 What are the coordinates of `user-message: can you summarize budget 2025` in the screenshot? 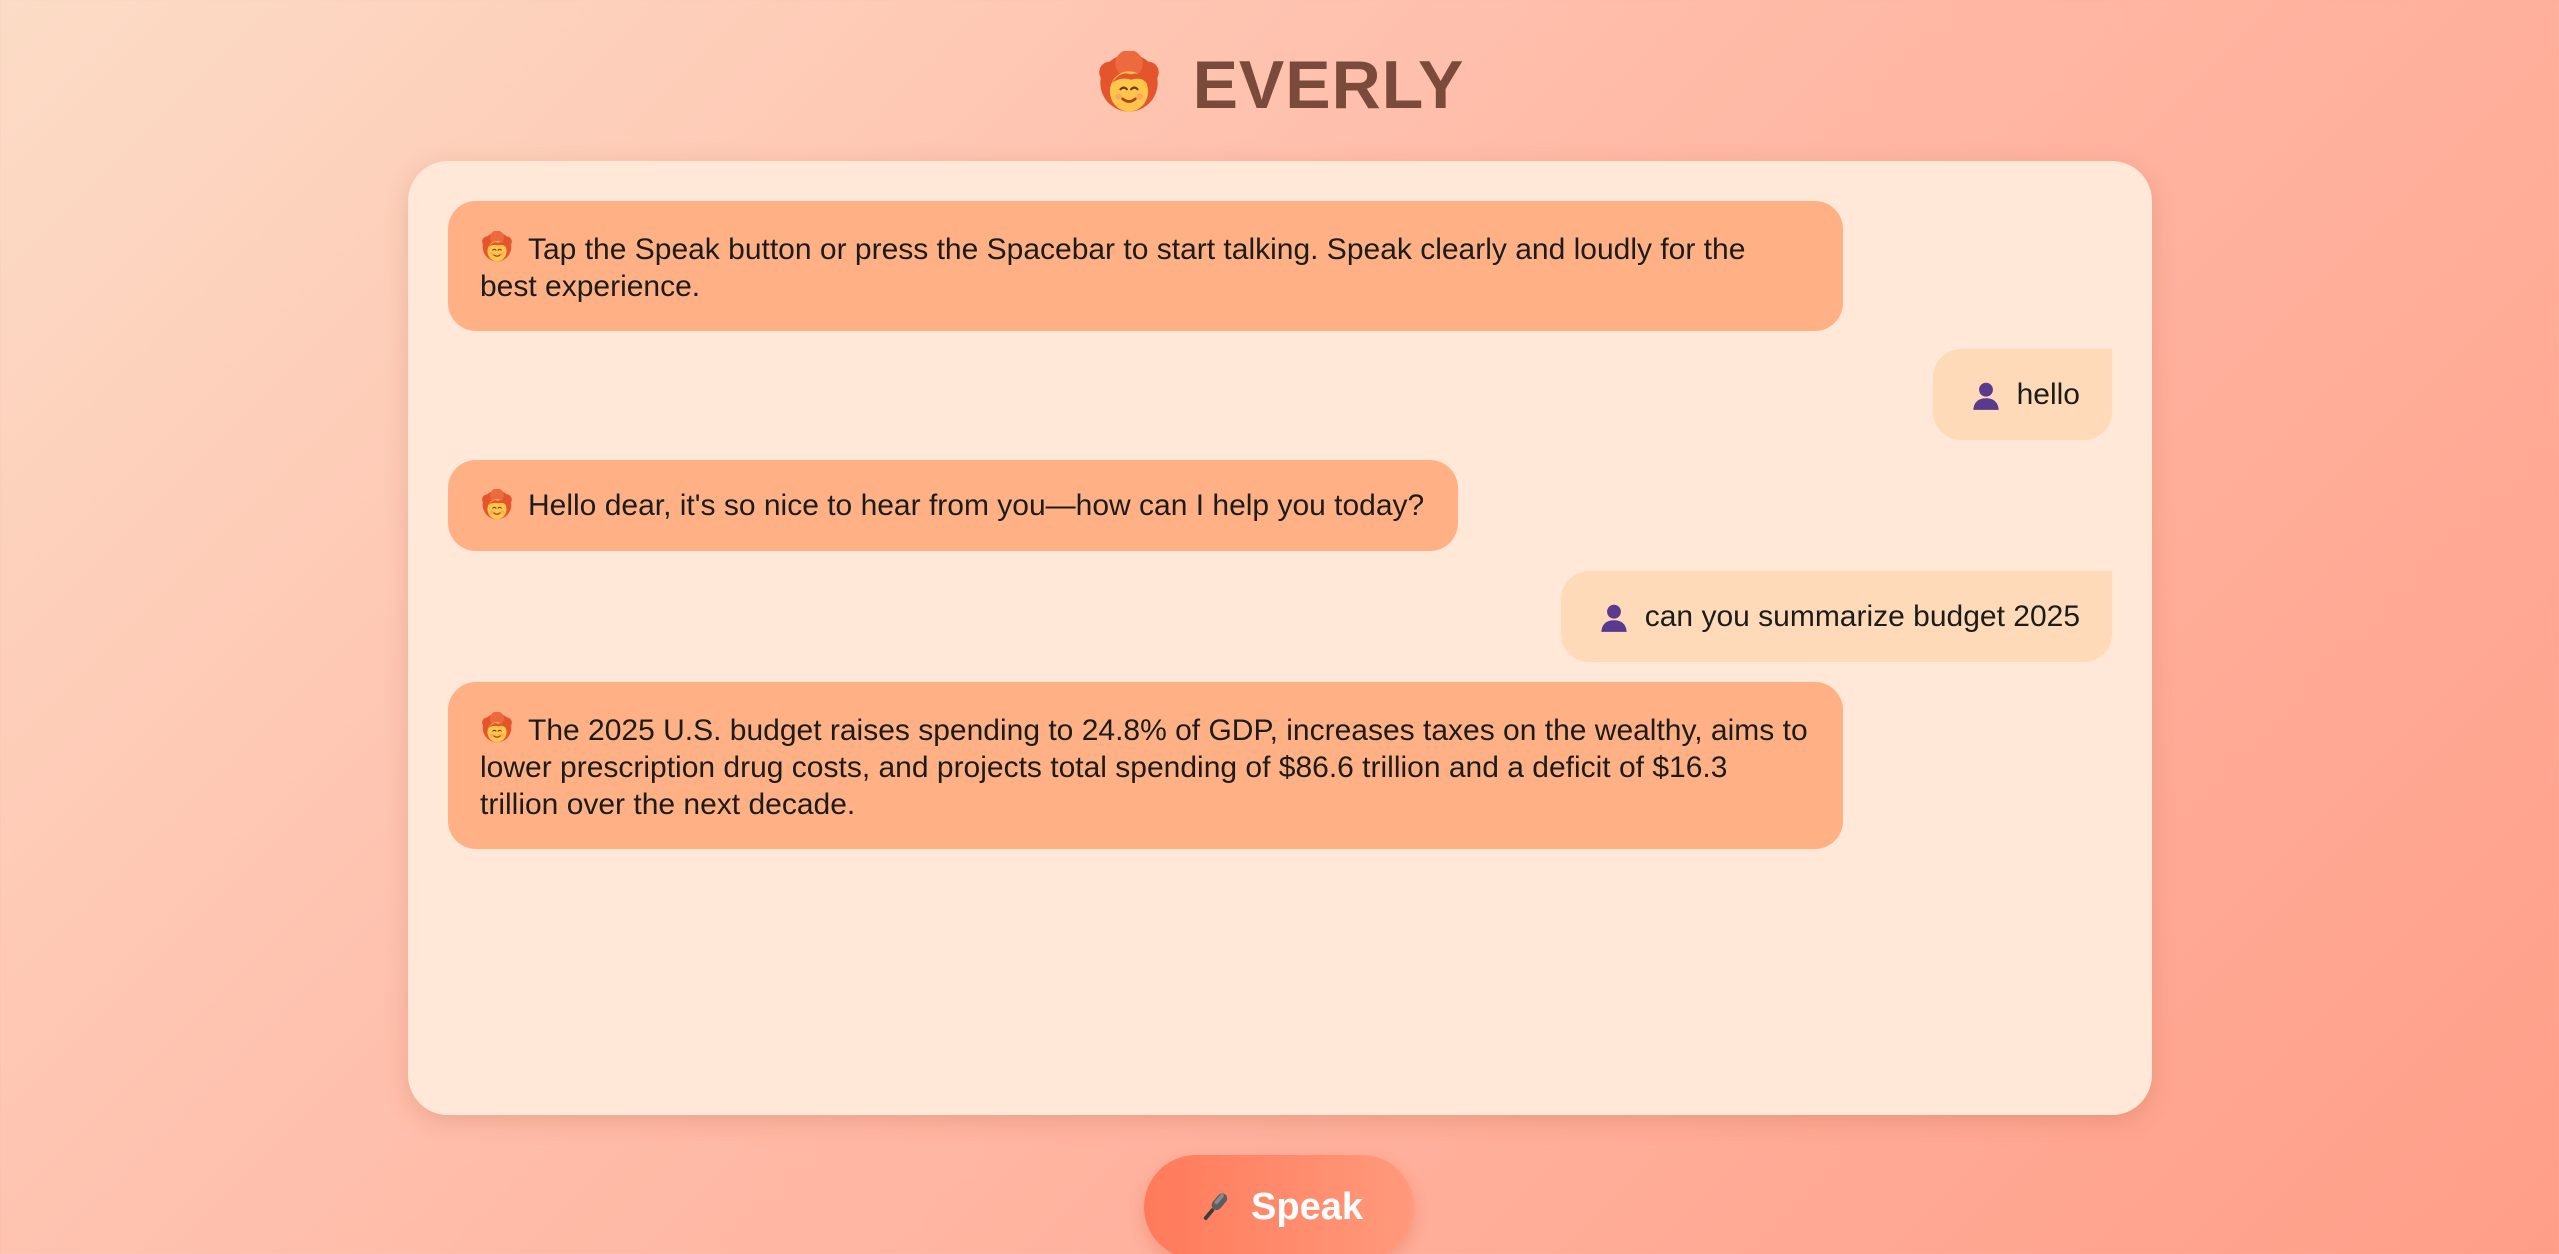 It's located at (1836, 616).